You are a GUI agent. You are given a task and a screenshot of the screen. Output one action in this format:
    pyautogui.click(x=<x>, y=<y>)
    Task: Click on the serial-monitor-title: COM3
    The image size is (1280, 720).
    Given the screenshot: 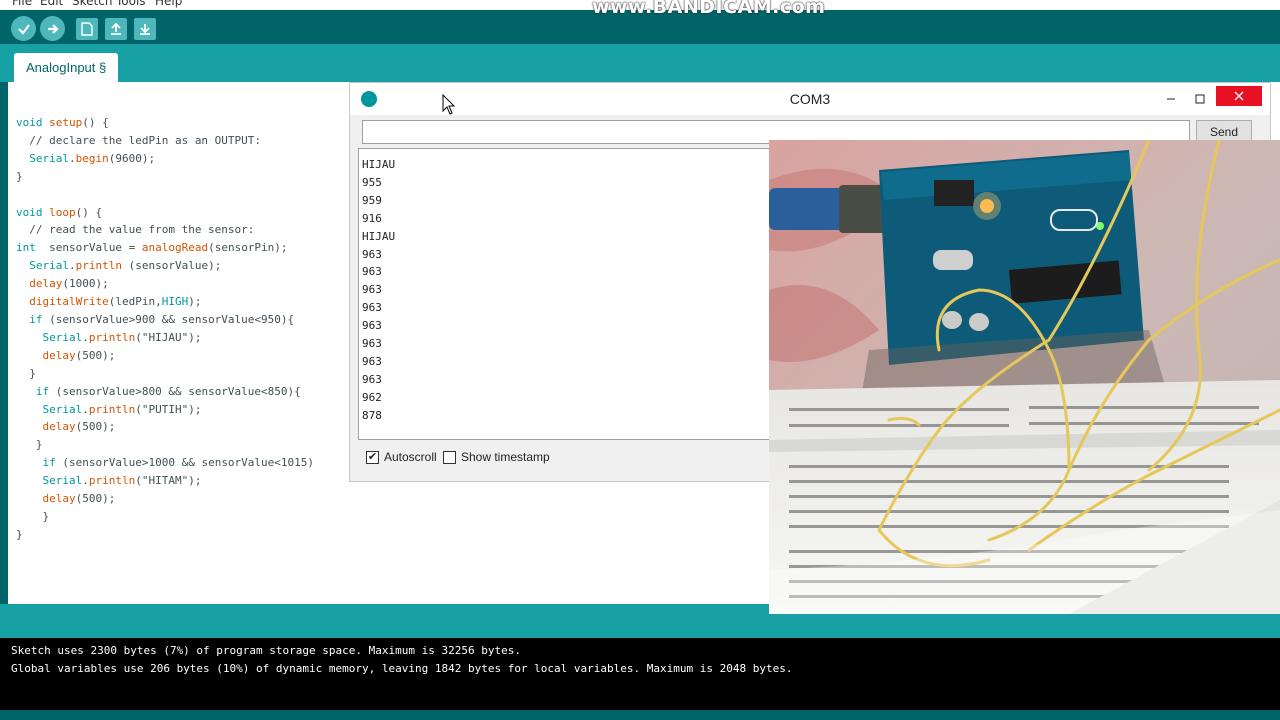 What is the action you would take?
    pyautogui.click(x=810, y=99)
    